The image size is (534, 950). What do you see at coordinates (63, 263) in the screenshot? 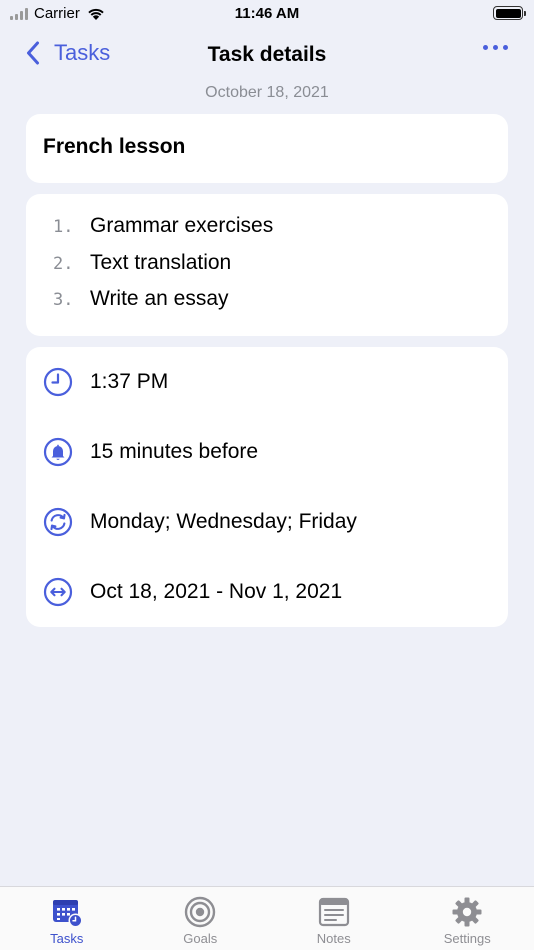
I see `list-number: 2.` at bounding box center [63, 263].